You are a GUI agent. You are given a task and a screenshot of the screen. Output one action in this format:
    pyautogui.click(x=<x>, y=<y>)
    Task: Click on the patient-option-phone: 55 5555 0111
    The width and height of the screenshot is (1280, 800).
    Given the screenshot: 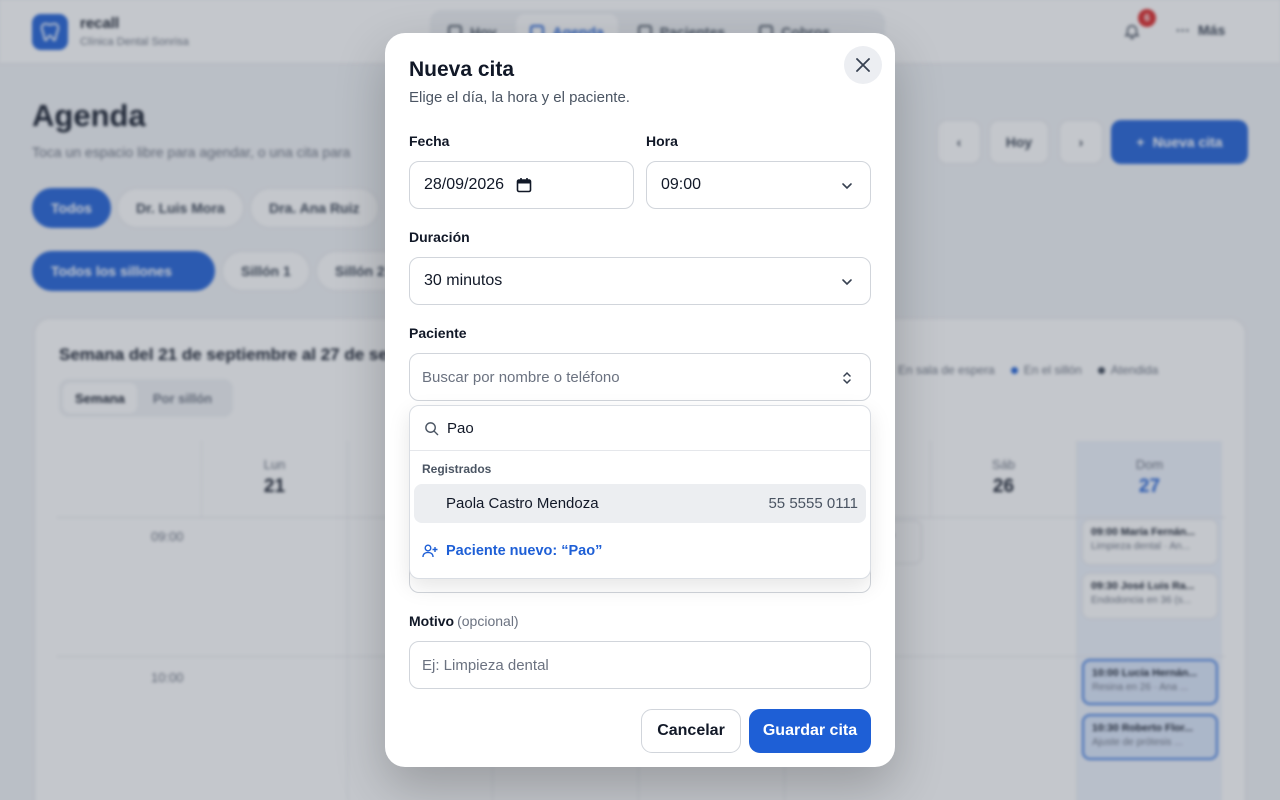 What is the action you would take?
    pyautogui.click(x=813, y=503)
    